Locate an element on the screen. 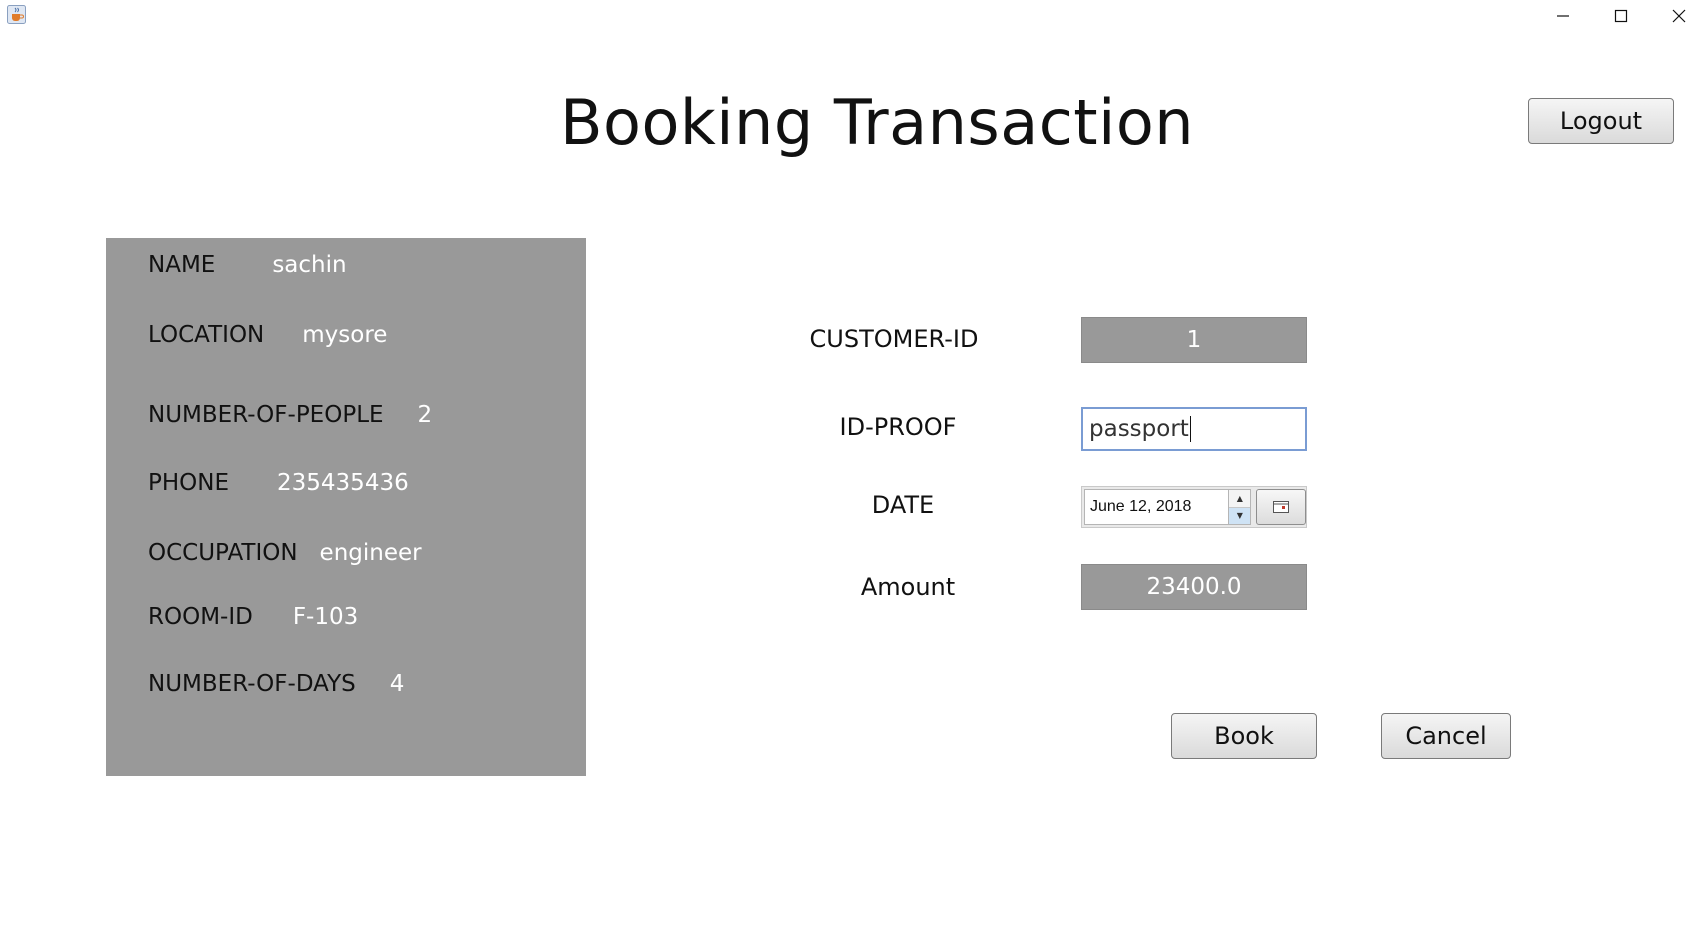 This screenshot has width=1696, height=936. info-value-occupation: engineer is located at coordinates (370, 553).